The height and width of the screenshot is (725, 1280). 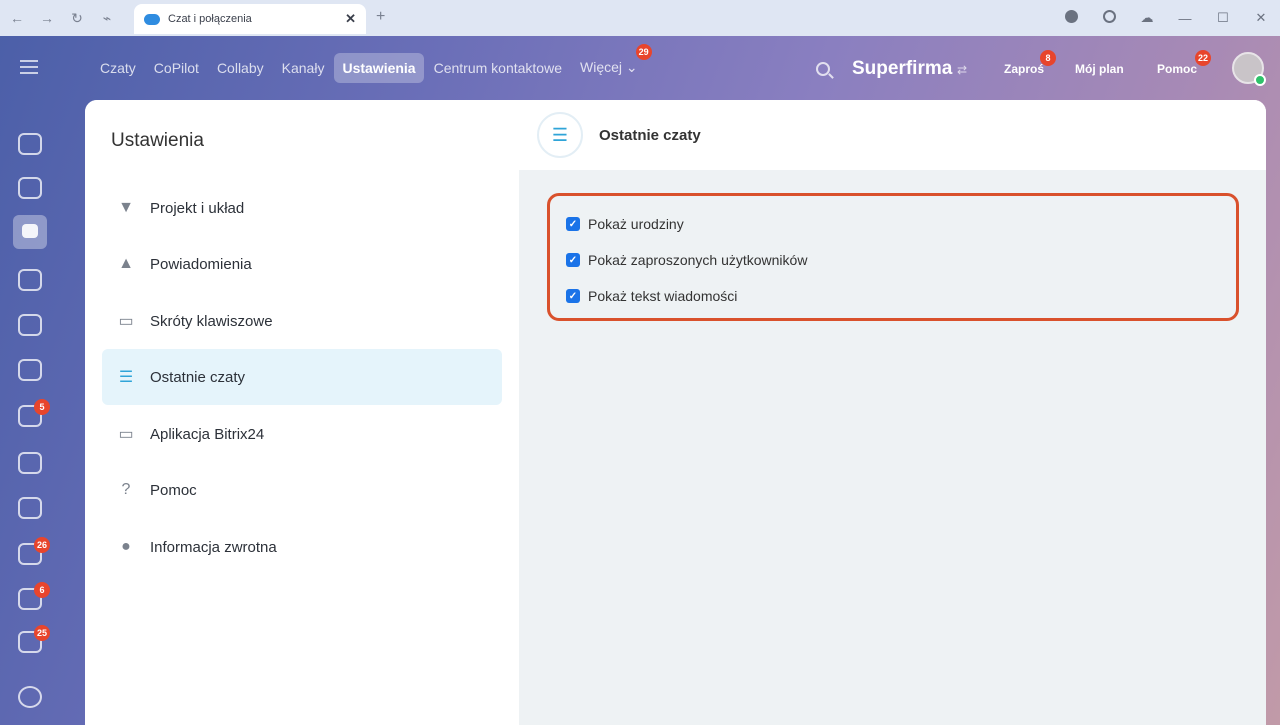 What do you see at coordinates (1203, 58) in the screenshot?
I see `help-badge: 22` at bounding box center [1203, 58].